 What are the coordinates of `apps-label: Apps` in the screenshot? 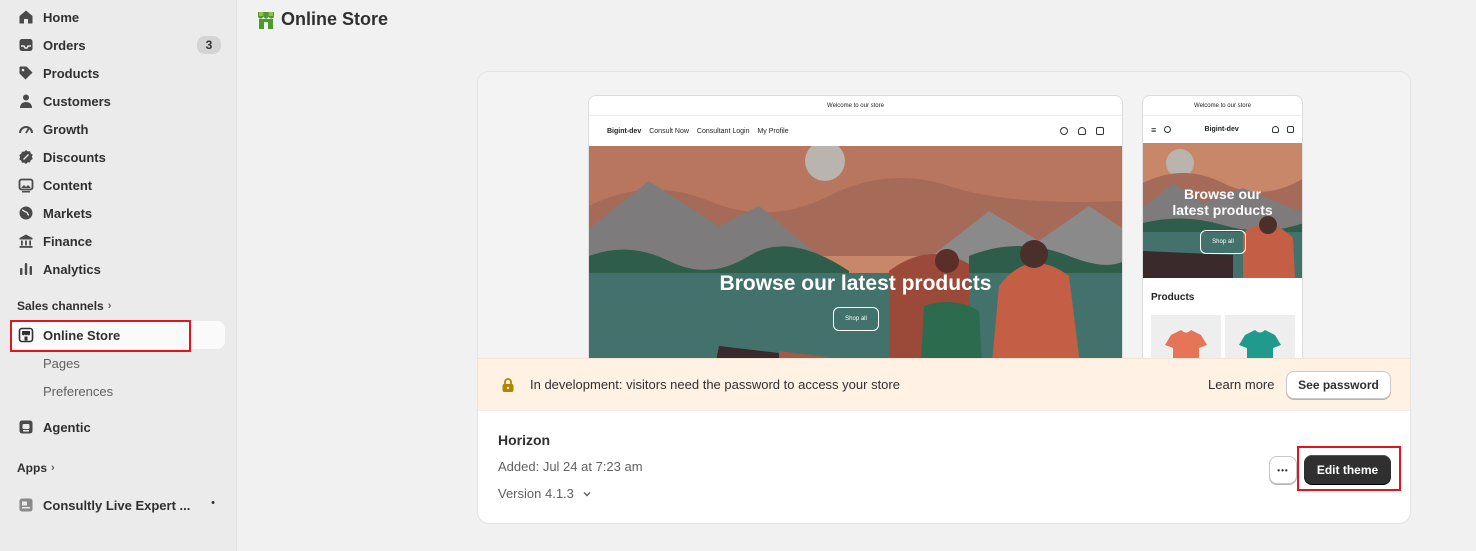 It's located at (32, 468).